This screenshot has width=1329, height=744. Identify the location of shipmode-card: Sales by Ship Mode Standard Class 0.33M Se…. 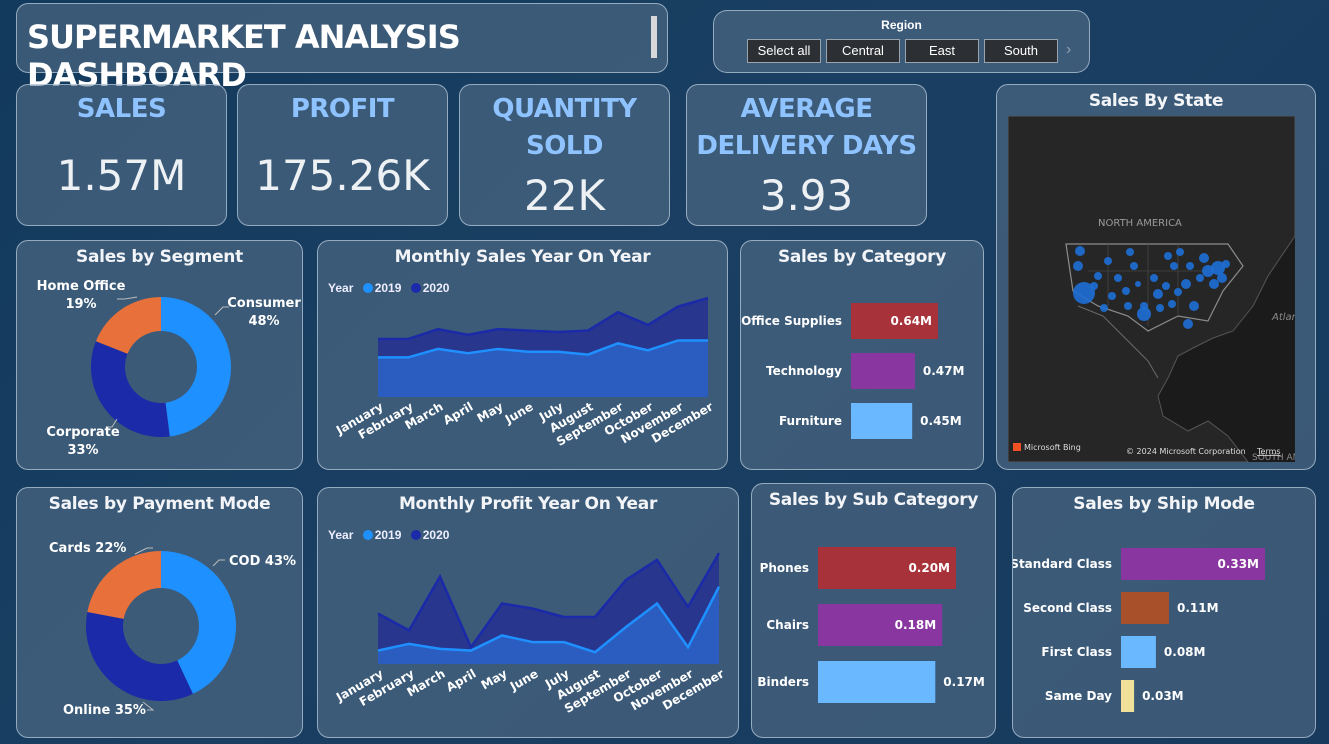
(1164, 612).